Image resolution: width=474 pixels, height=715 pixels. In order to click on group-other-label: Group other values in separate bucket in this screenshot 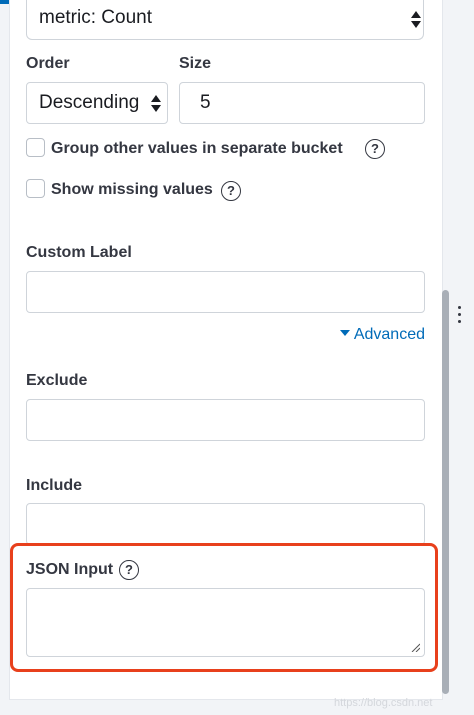, I will do `click(197, 148)`.